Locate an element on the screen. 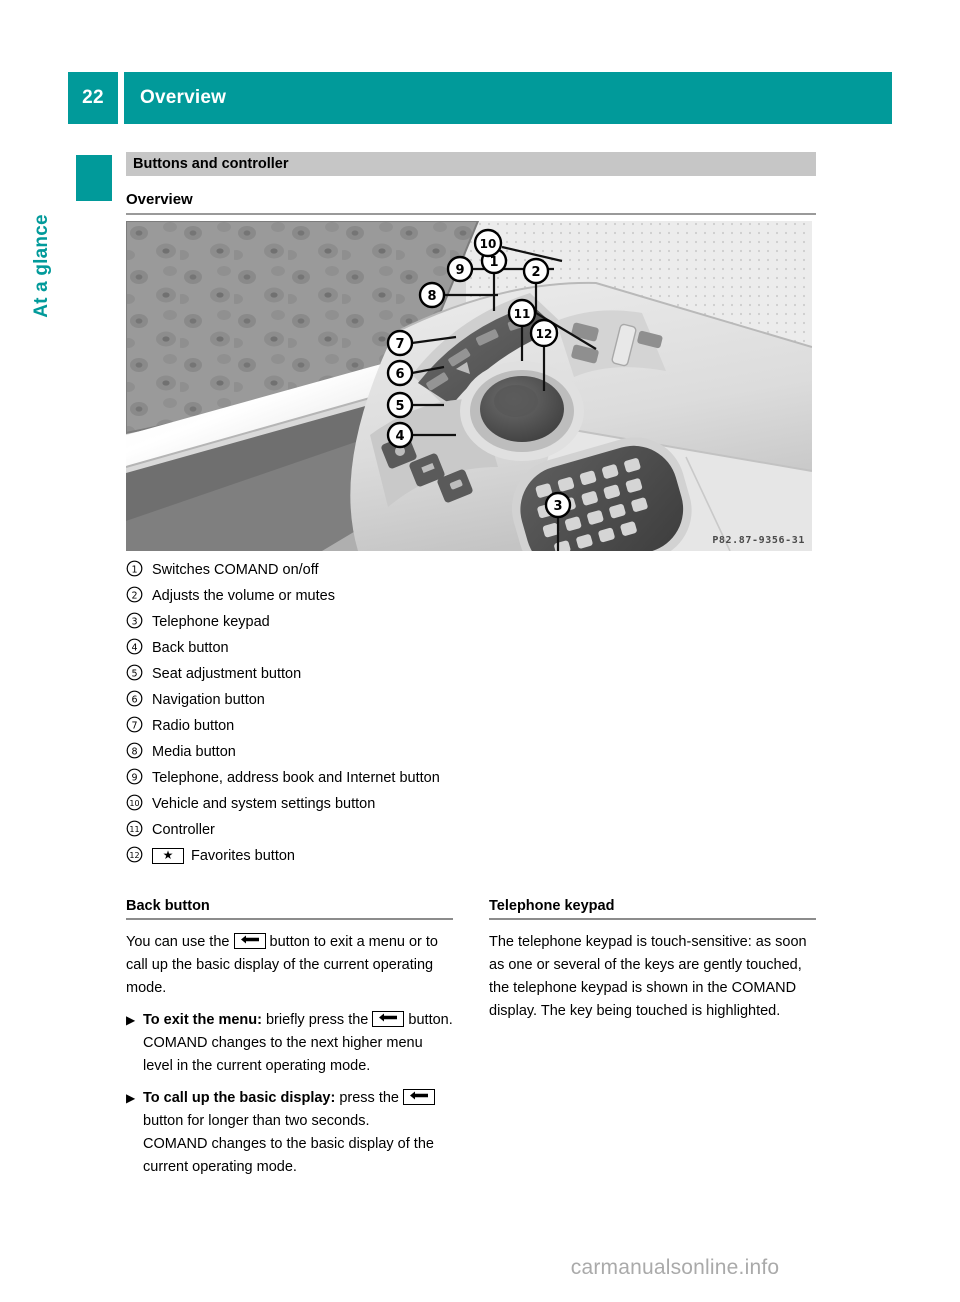 This screenshot has height=1302, width=960. legend-item-label: Back button is located at coordinates (190, 648).